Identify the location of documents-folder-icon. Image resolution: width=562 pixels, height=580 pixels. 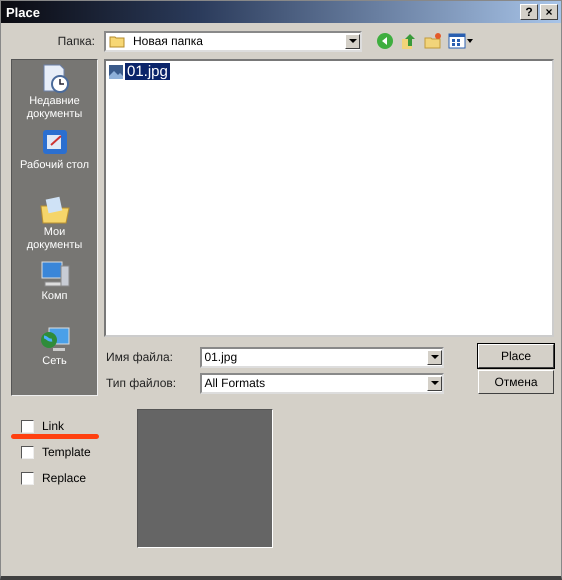
(54, 210).